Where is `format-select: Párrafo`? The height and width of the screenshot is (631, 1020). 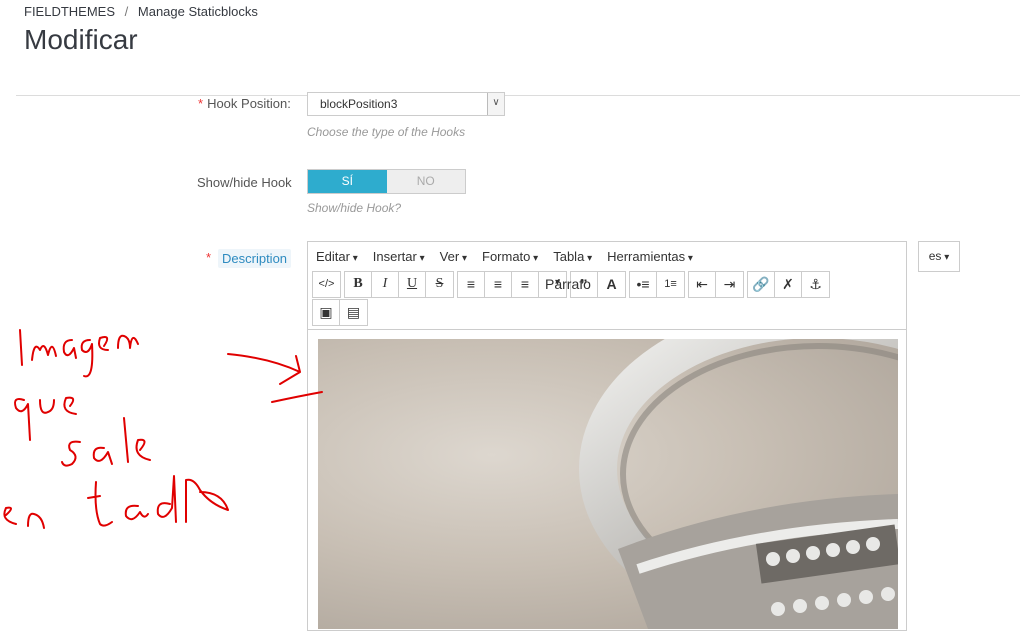 format-select: Párrafo is located at coordinates (565, 284).